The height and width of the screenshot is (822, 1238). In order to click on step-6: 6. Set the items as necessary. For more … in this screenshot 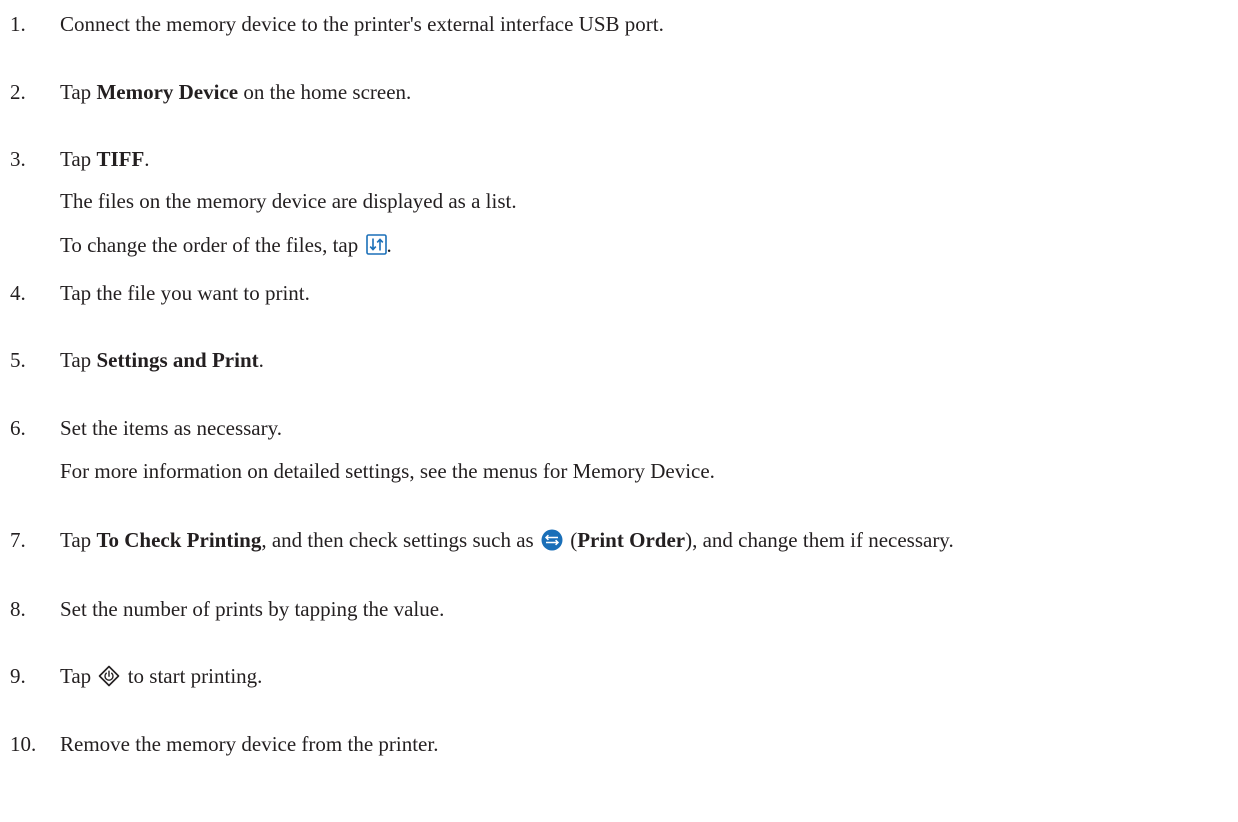, I will do `click(619, 448)`.